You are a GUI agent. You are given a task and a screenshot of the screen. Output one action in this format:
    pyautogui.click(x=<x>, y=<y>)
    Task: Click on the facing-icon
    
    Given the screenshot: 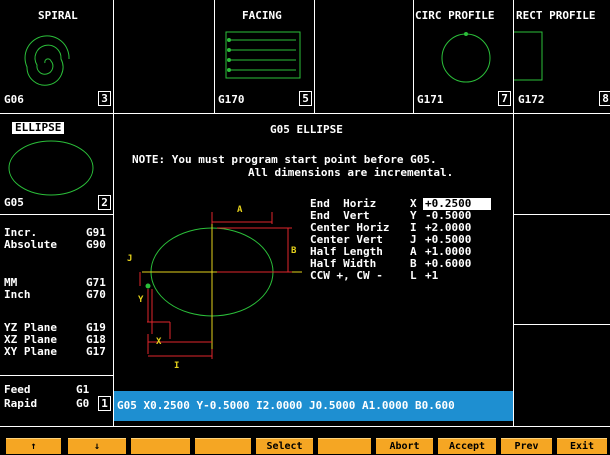 What is the action you would take?
    pyautogui.click(x=263, y=55)
    